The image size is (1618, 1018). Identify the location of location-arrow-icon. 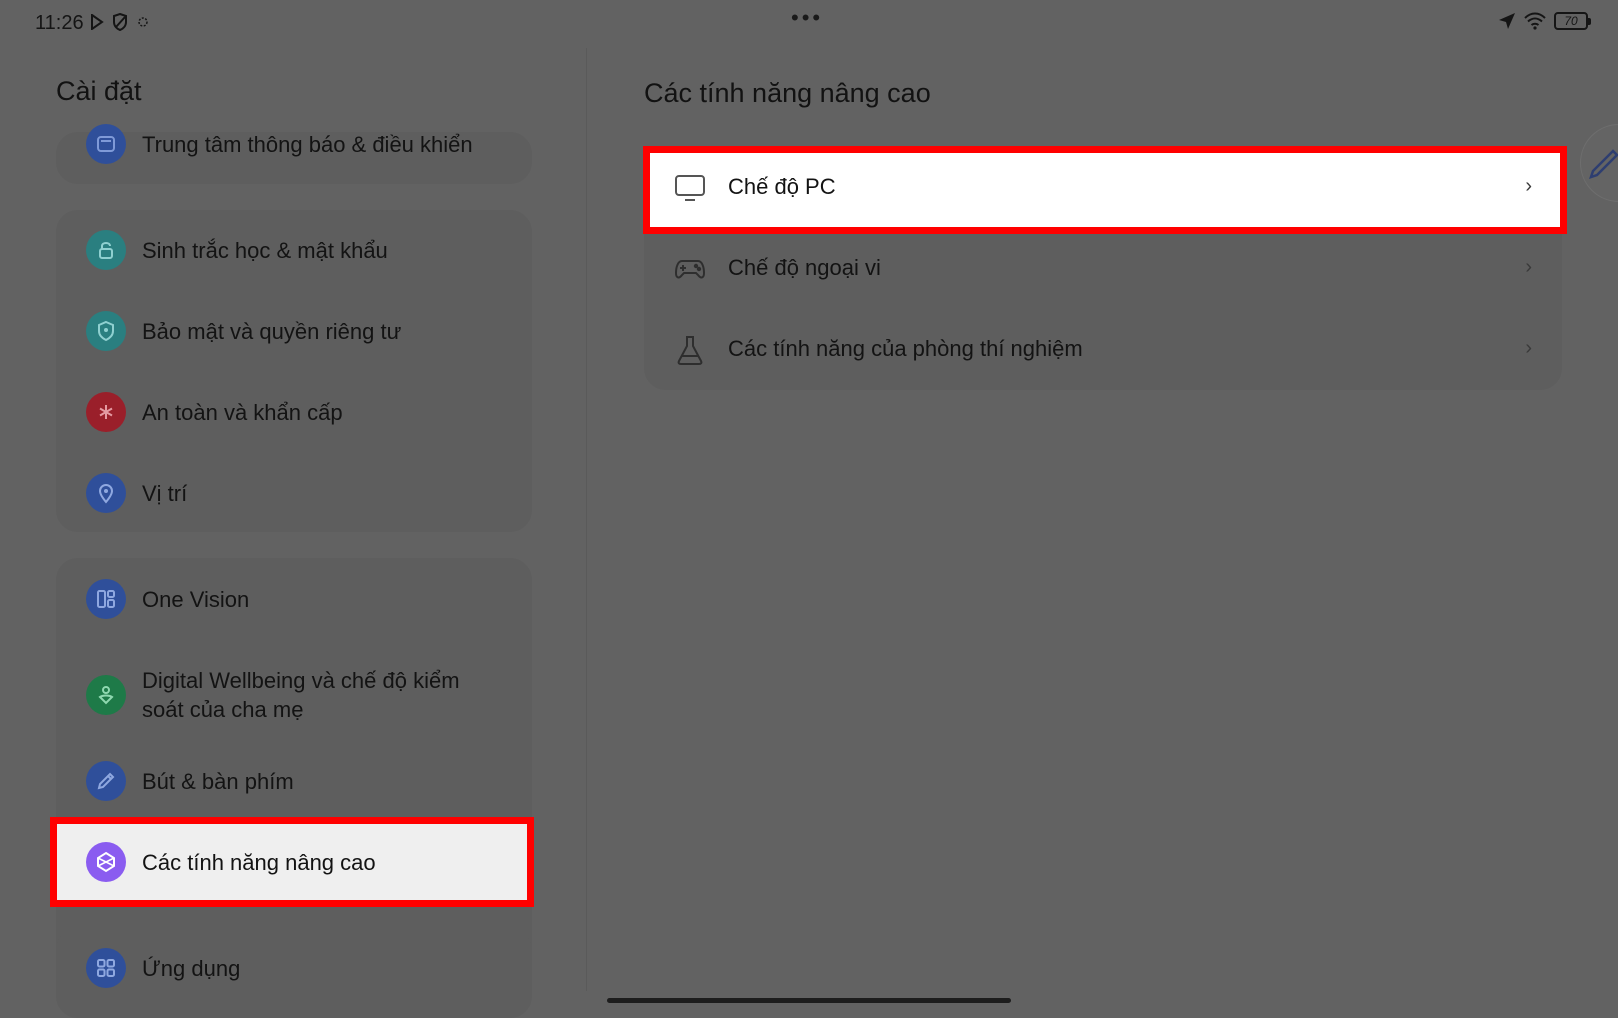
(1507, 21).